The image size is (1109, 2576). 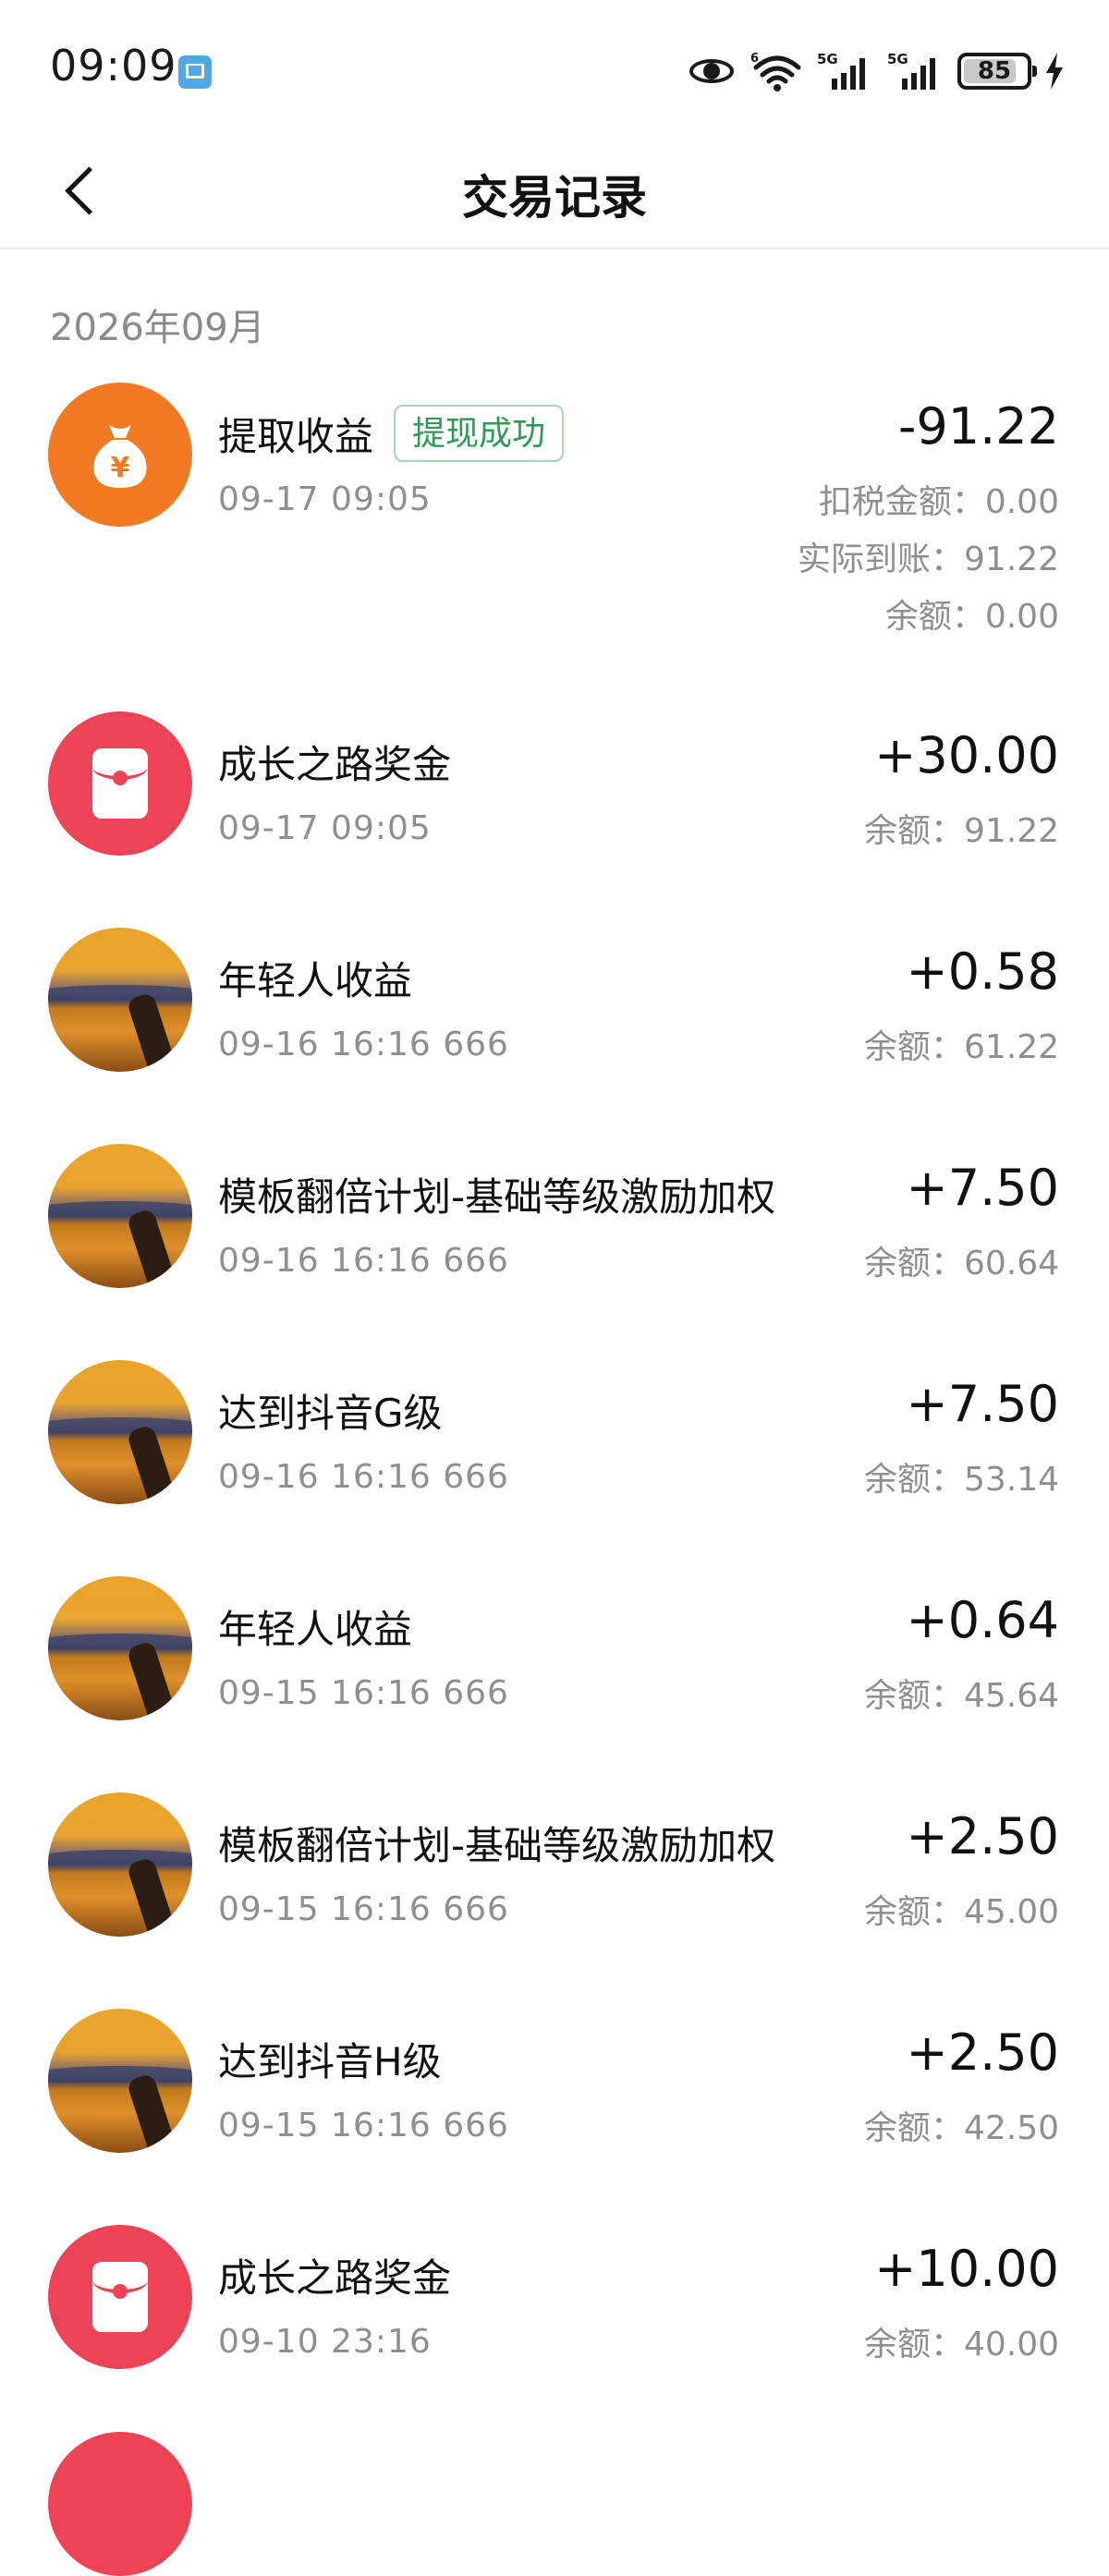 I want to click on nav-bar: 交易记录, so click(x=554, y=194).